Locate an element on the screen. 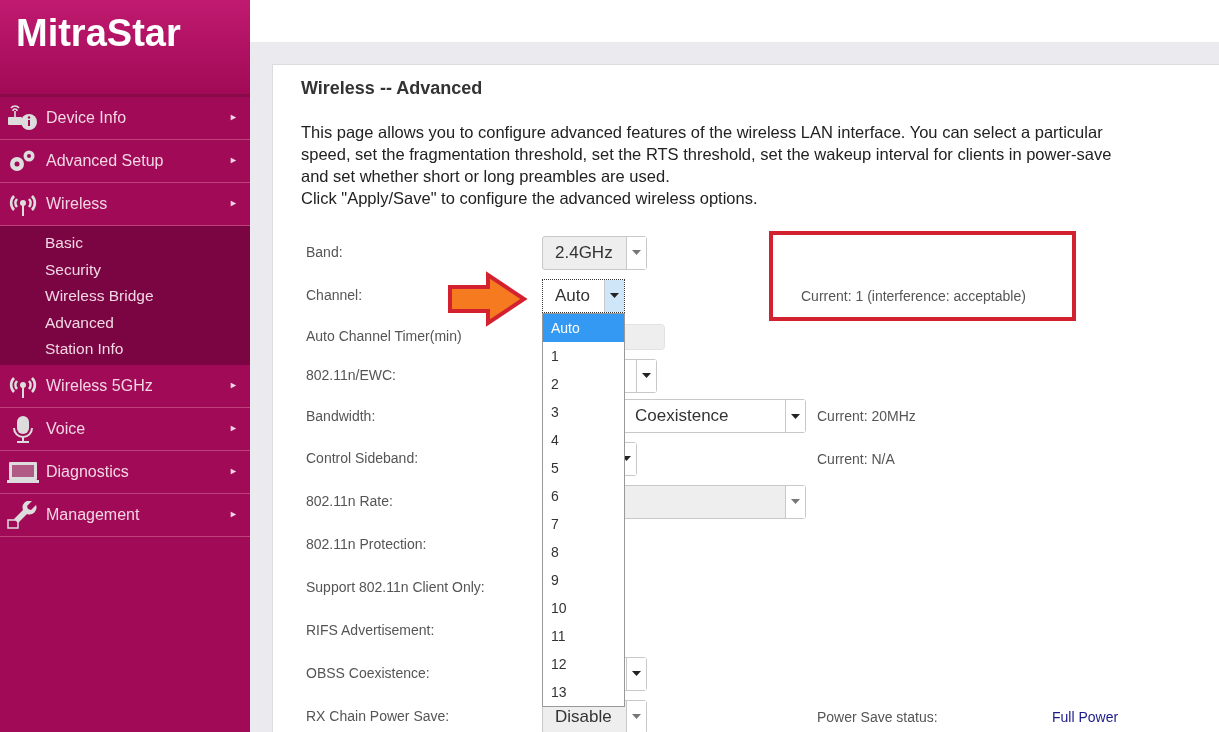  status-value: Full Power is located at coordinates (1085, 716).